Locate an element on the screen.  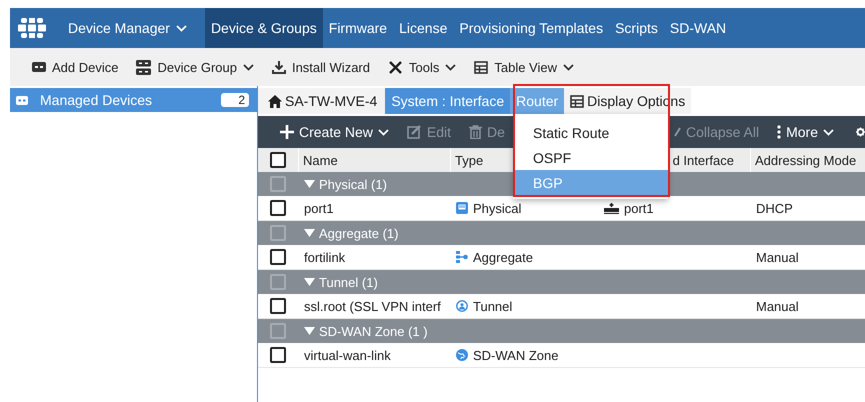
nav-tab: License is located at coordinates (423, 28).